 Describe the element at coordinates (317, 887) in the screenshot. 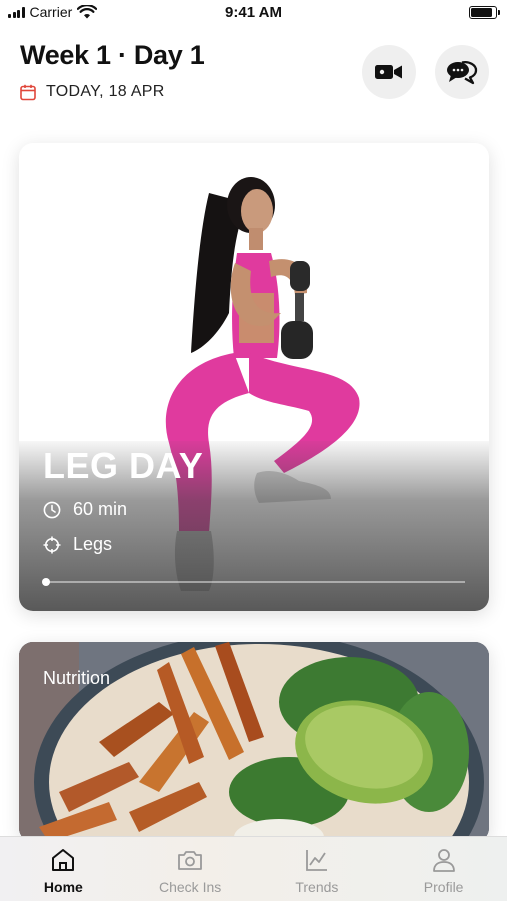

I see `tab-trends-label: Trends` at that location.